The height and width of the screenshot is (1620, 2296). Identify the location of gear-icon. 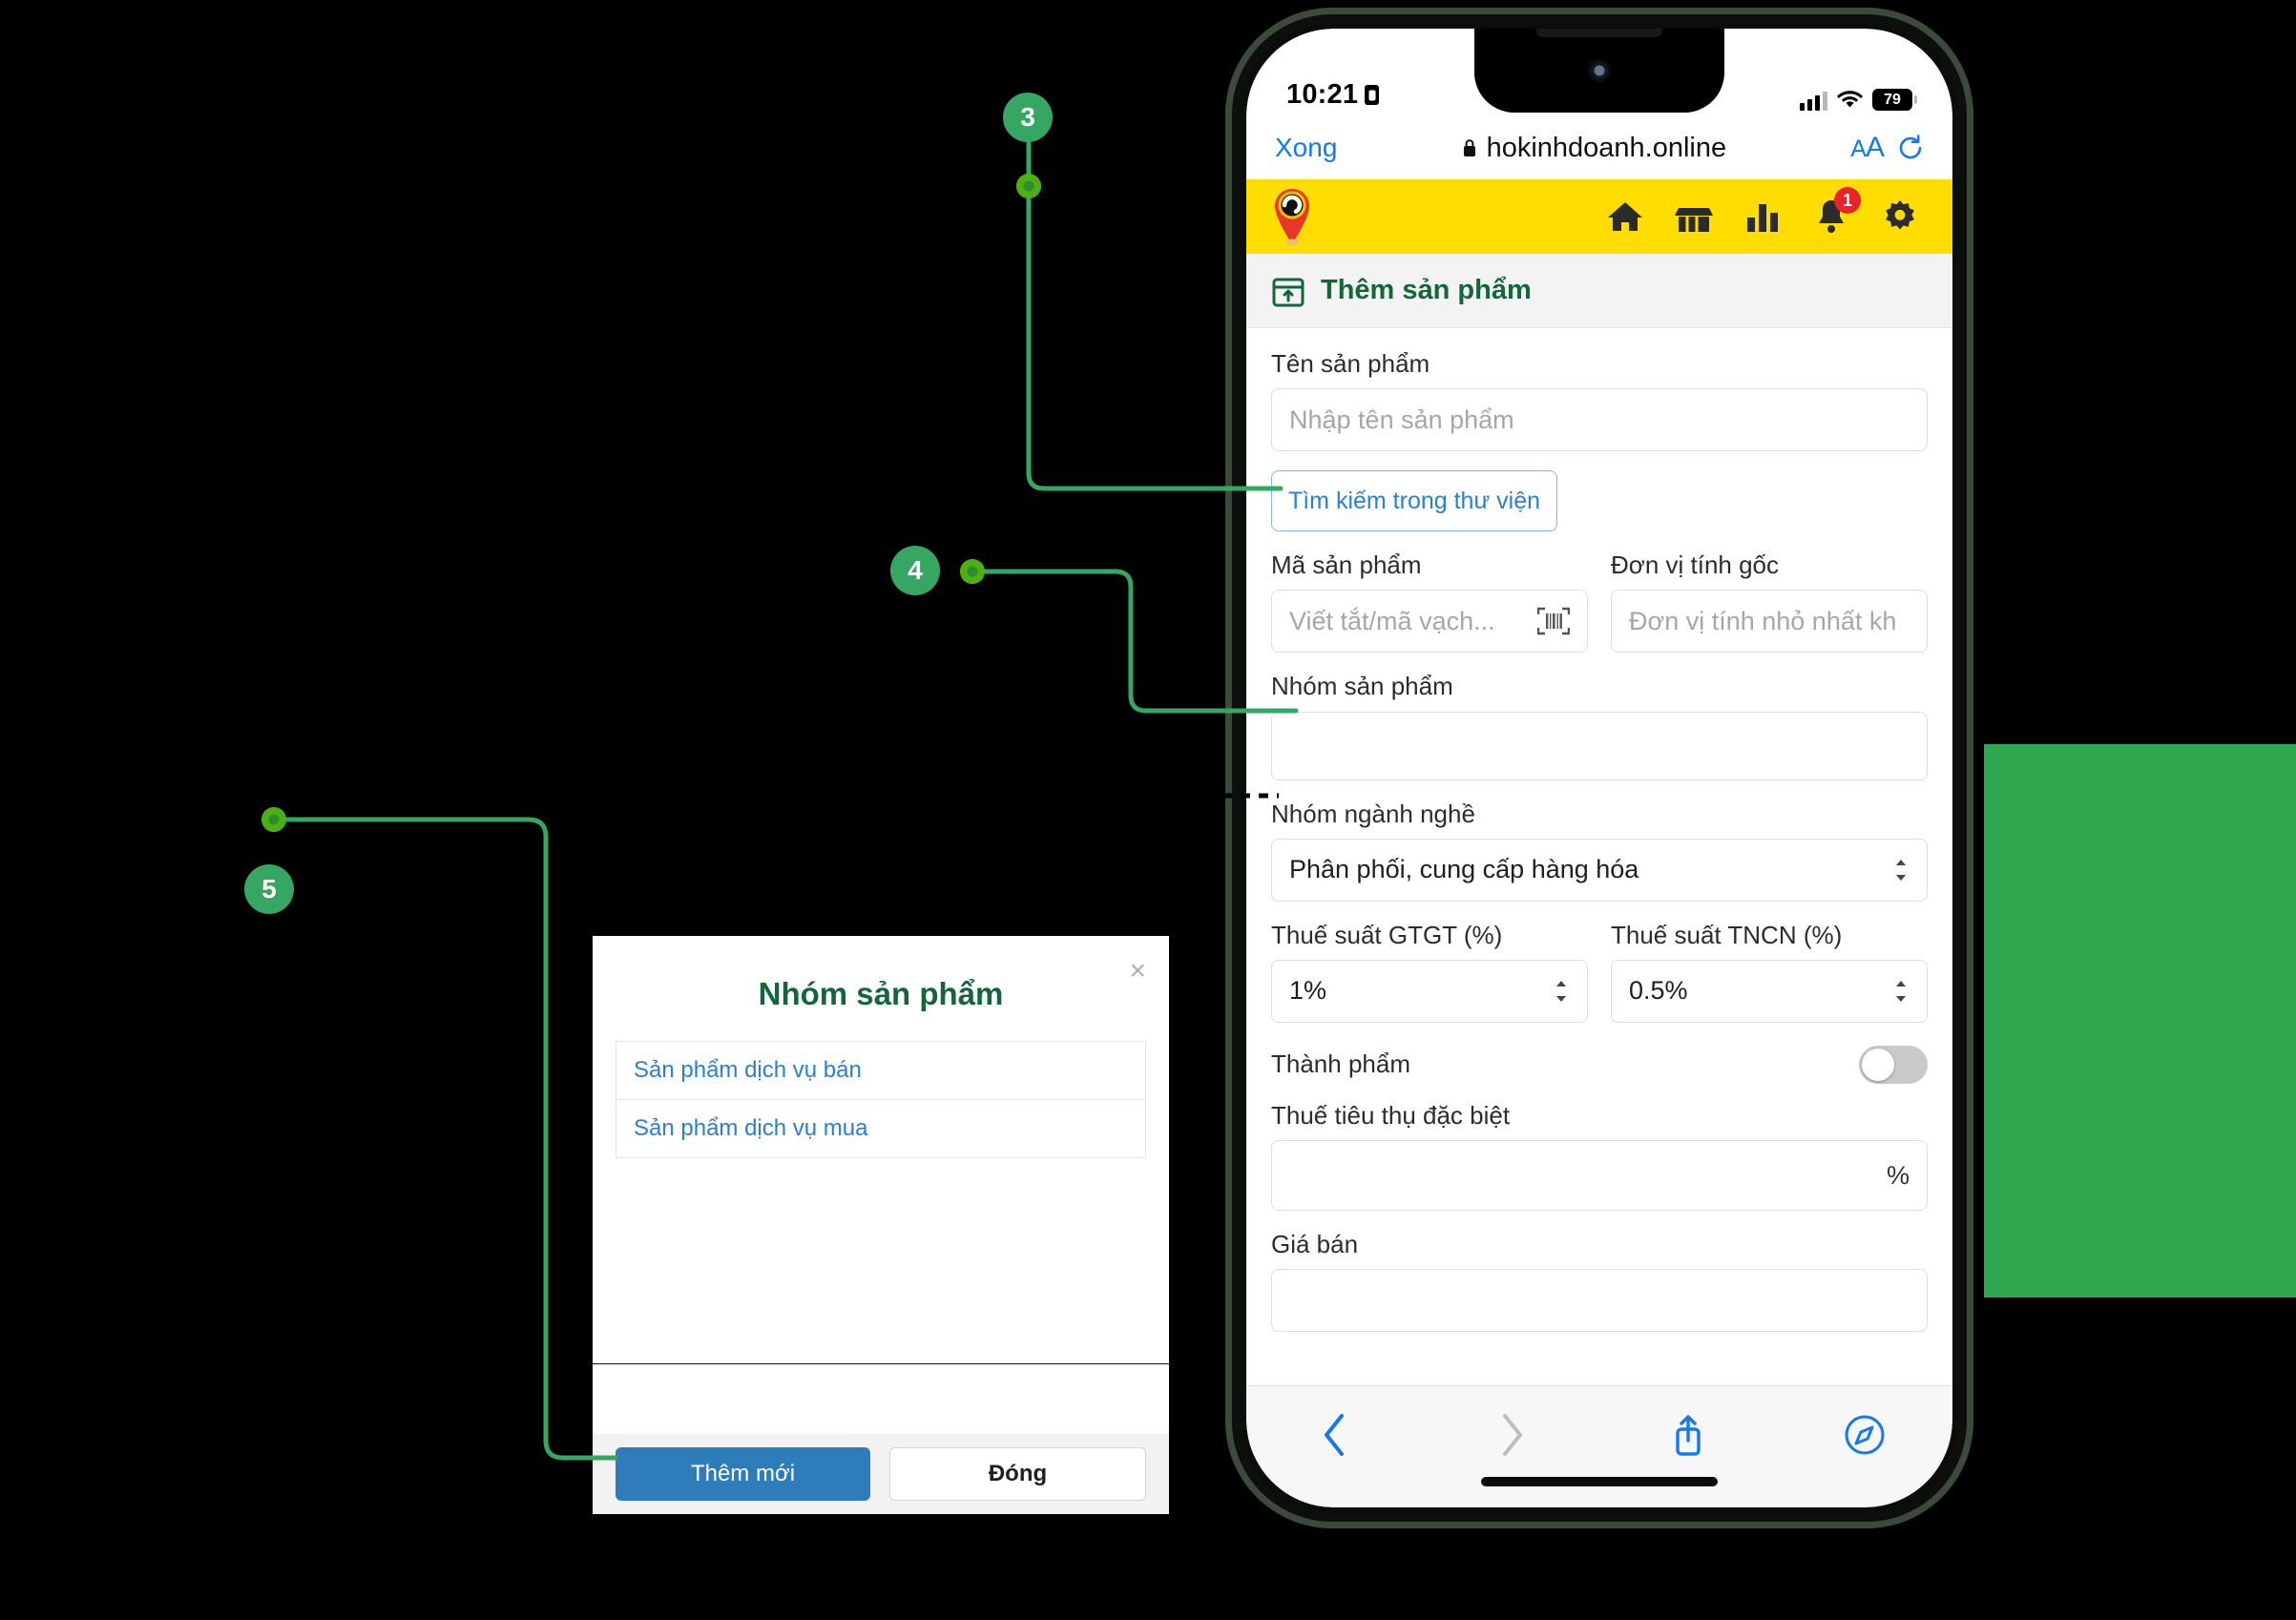
(1900, 217).